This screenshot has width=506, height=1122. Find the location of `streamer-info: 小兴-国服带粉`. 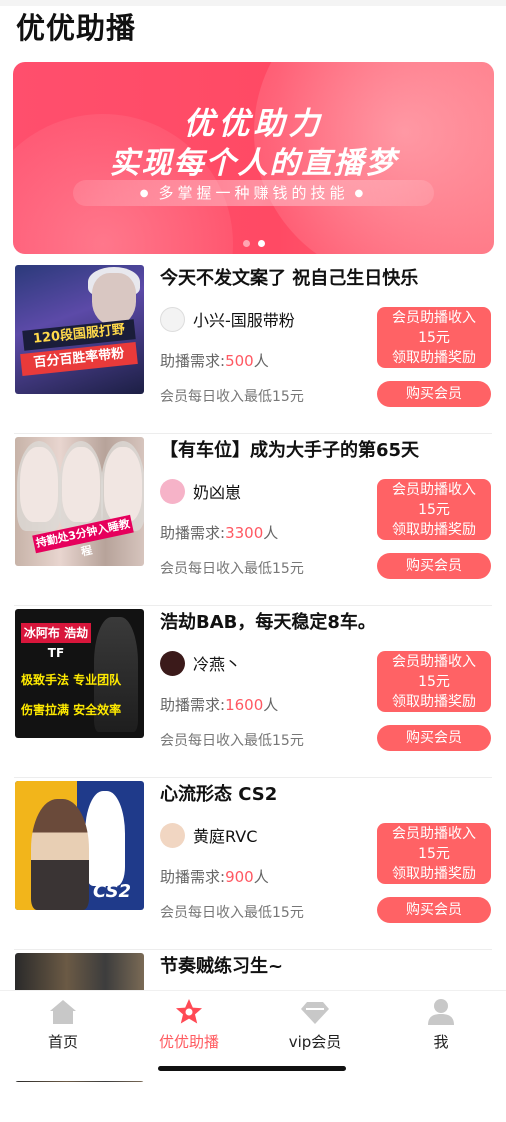

streamer-info: 小兴-国服带粉 is located at coordinates (227, 319).